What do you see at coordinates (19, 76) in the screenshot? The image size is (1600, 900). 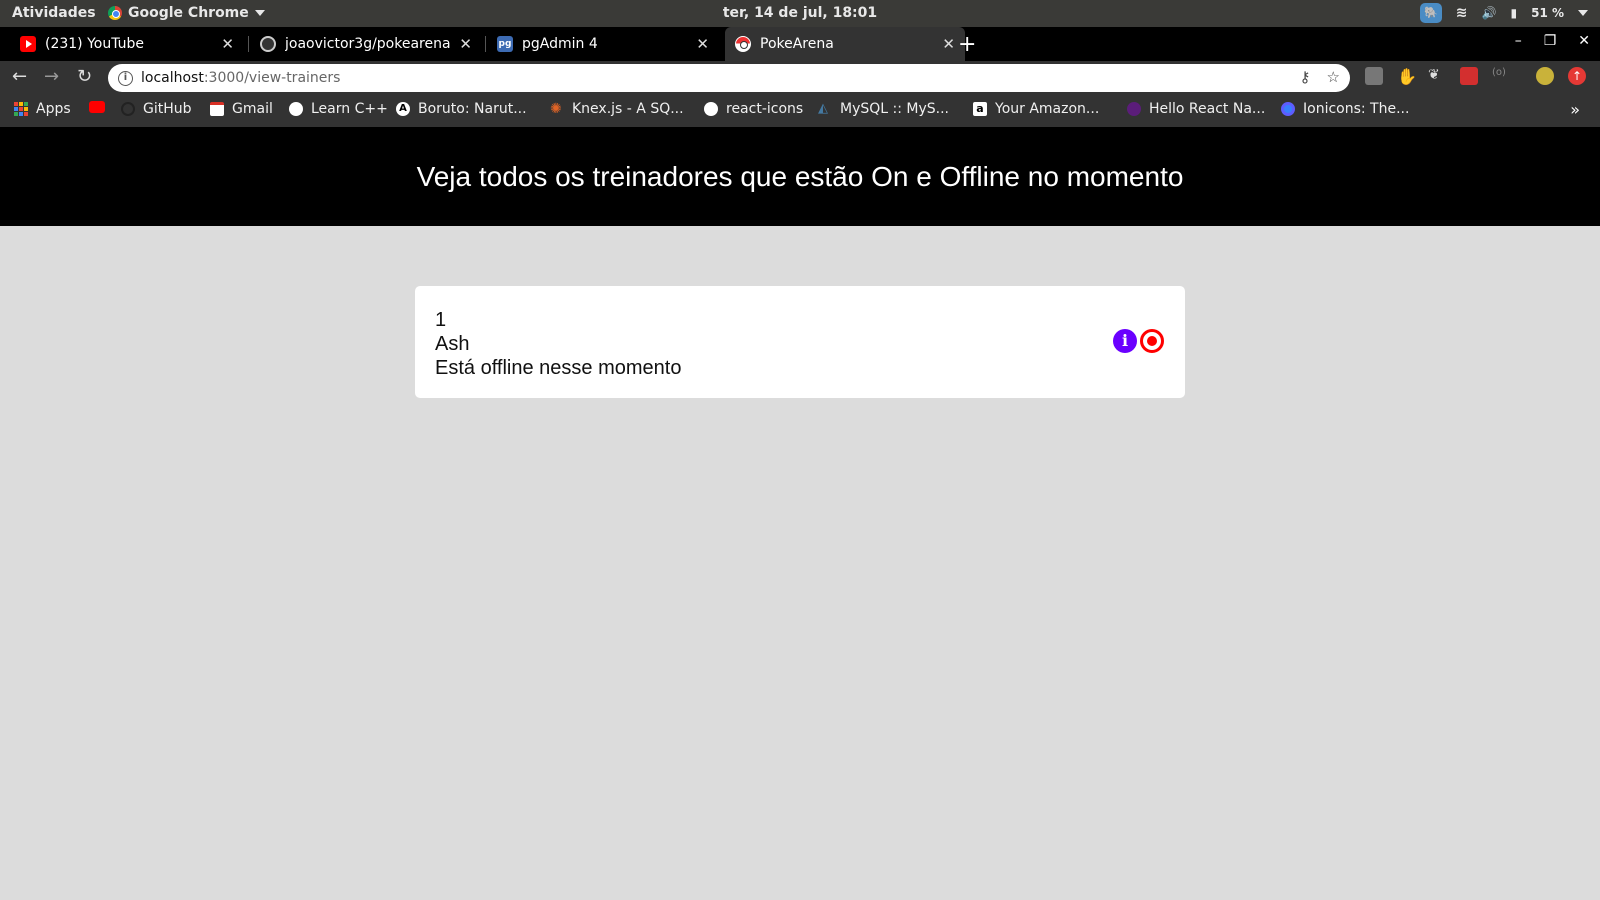 I see `back-arrow-icon: ←` at bounding box center [19, 76].